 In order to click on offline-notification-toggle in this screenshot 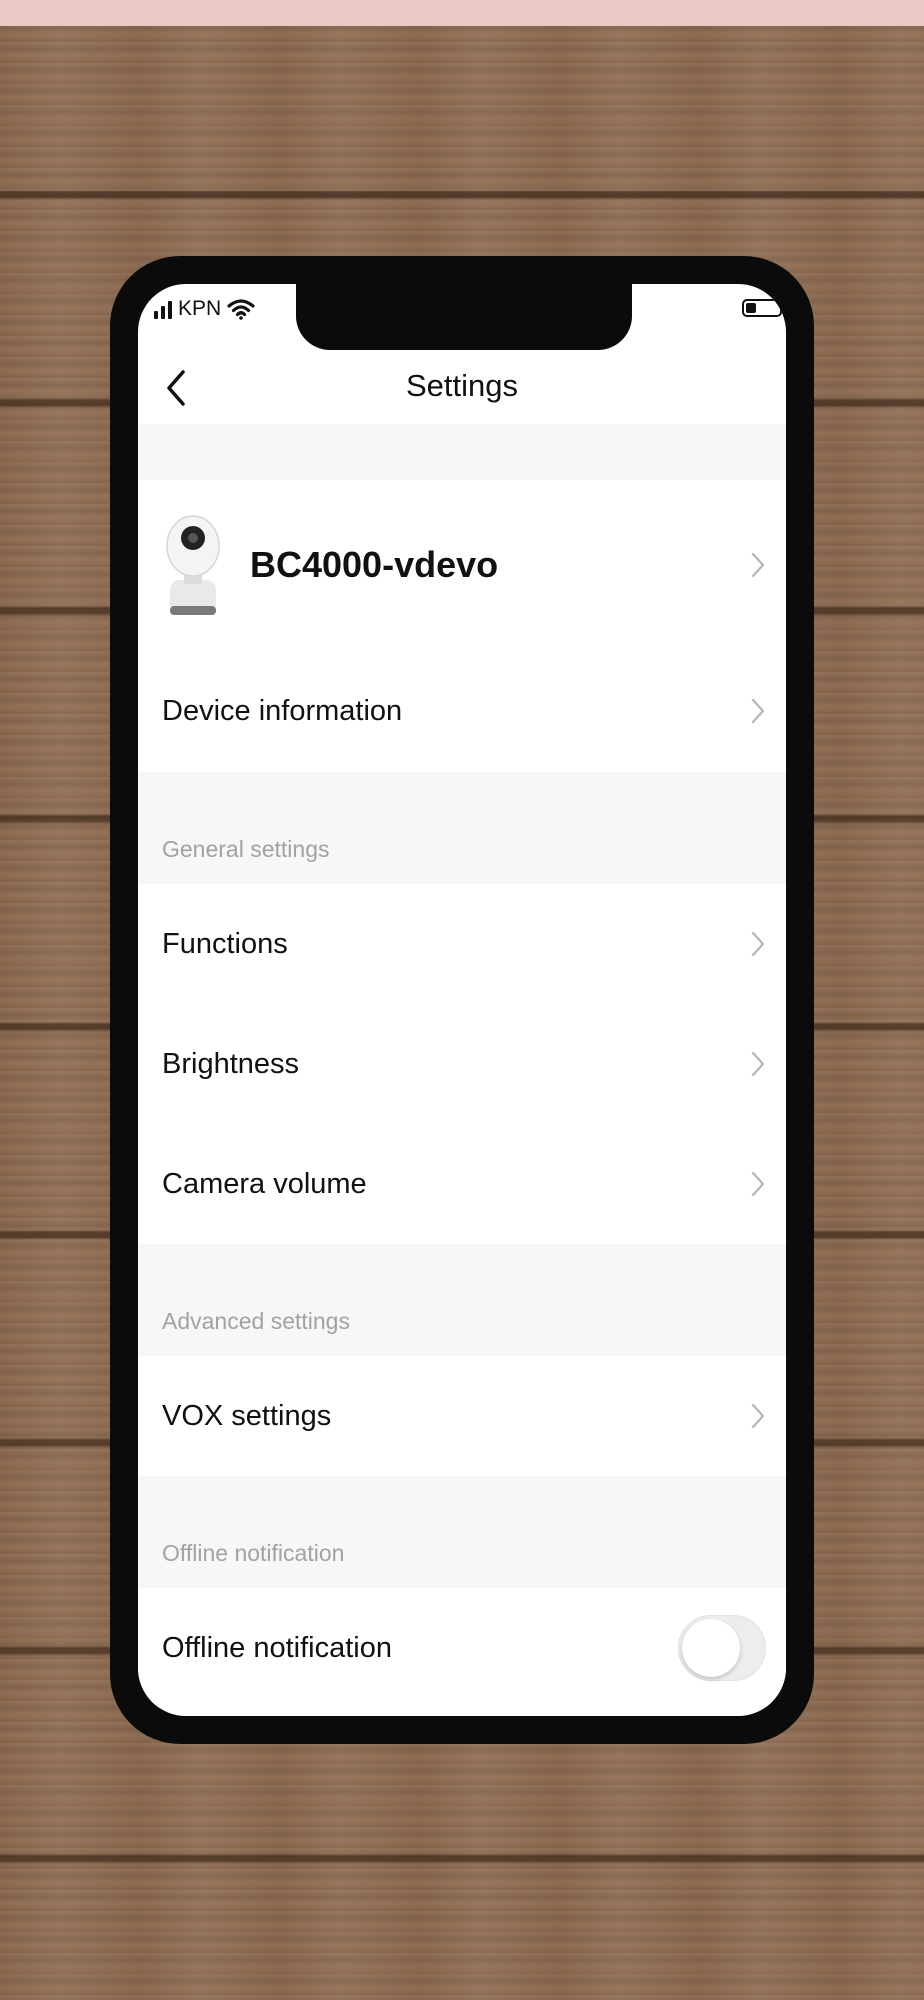, I will do `click(722, 1648)`.